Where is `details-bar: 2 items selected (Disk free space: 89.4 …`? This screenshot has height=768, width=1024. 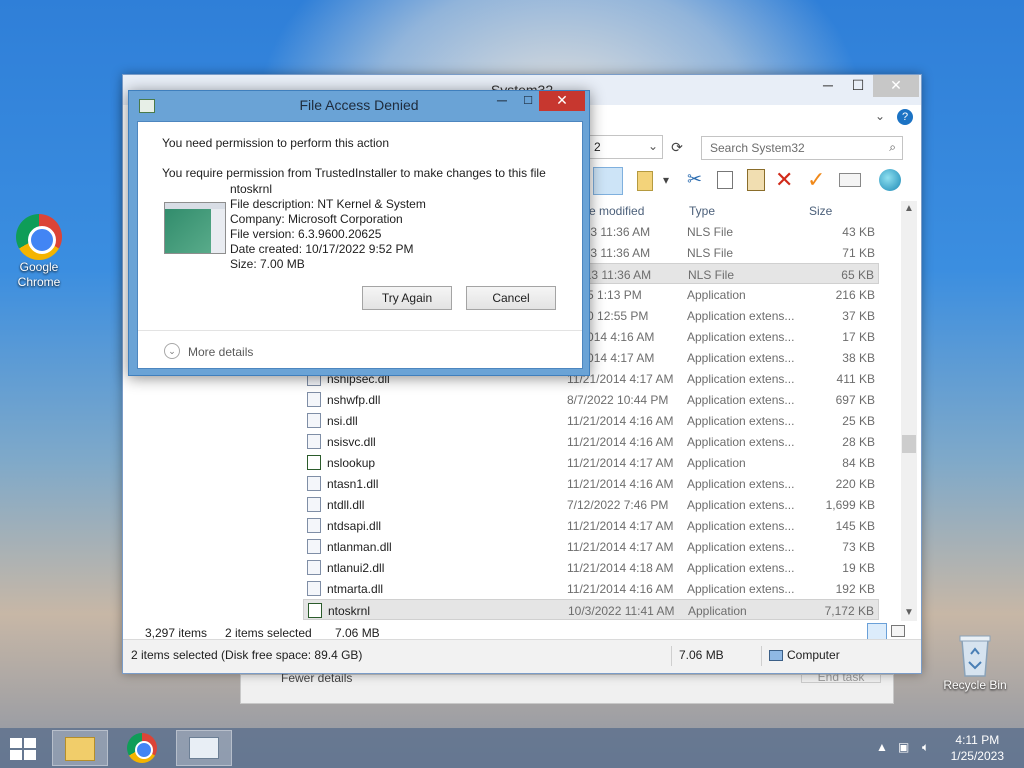
details-bar: 2 items selected (Disk free space: 89.4 … is located at coordinates (522, 656).